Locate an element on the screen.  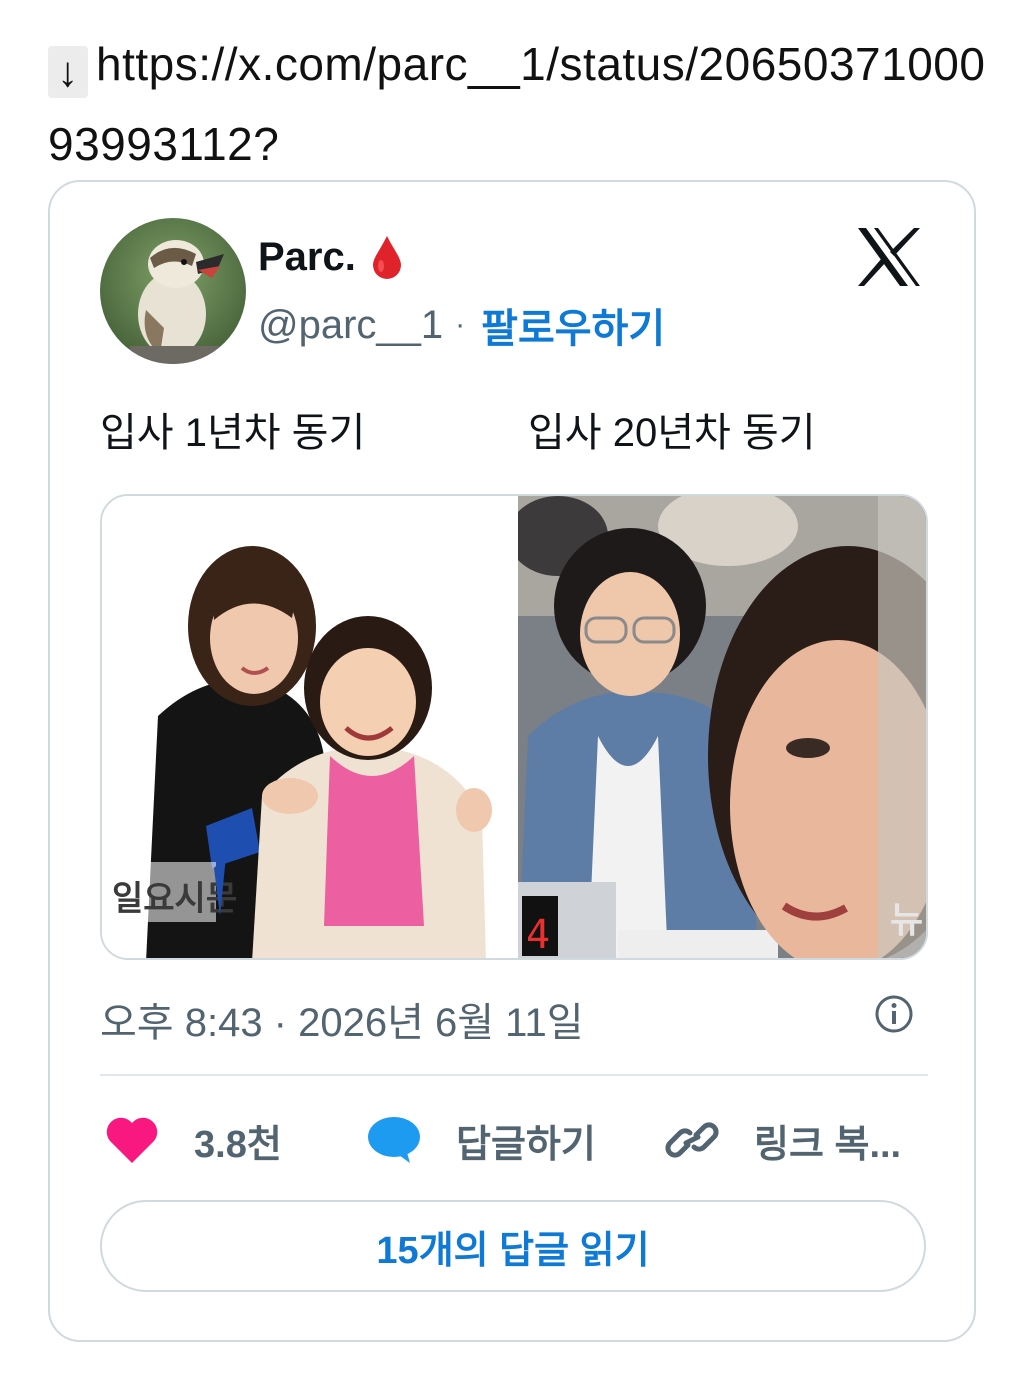
display-name: Parc. is located at coordinates (307, 257).